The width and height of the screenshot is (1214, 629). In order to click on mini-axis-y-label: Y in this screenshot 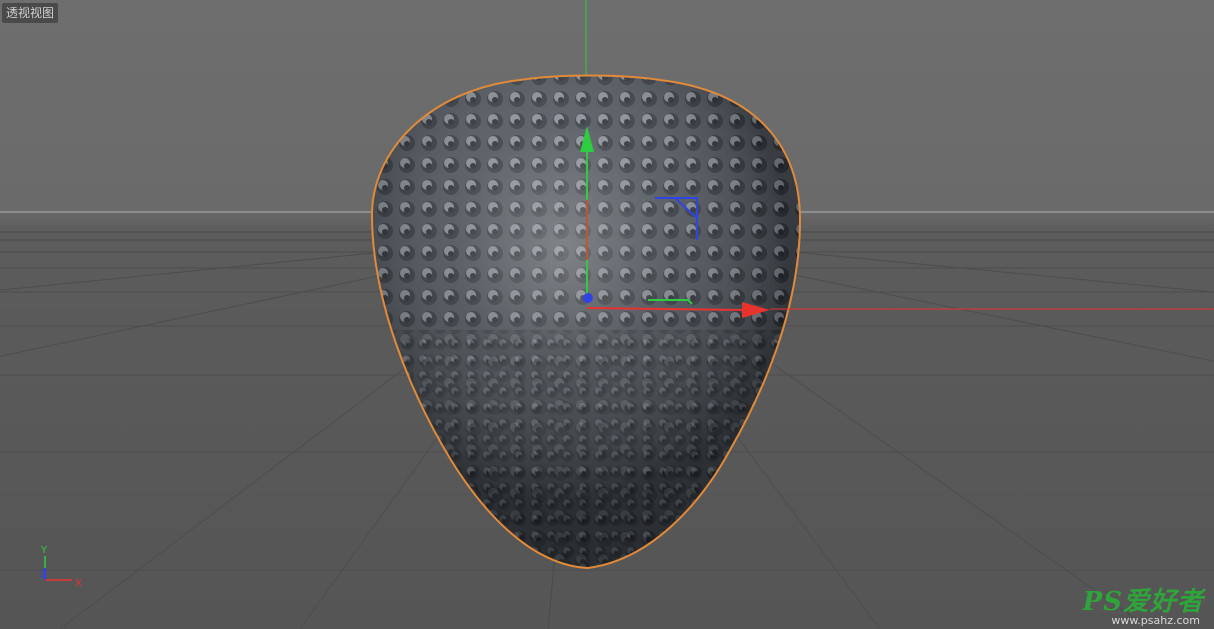, I will do `click(44, 550)`.